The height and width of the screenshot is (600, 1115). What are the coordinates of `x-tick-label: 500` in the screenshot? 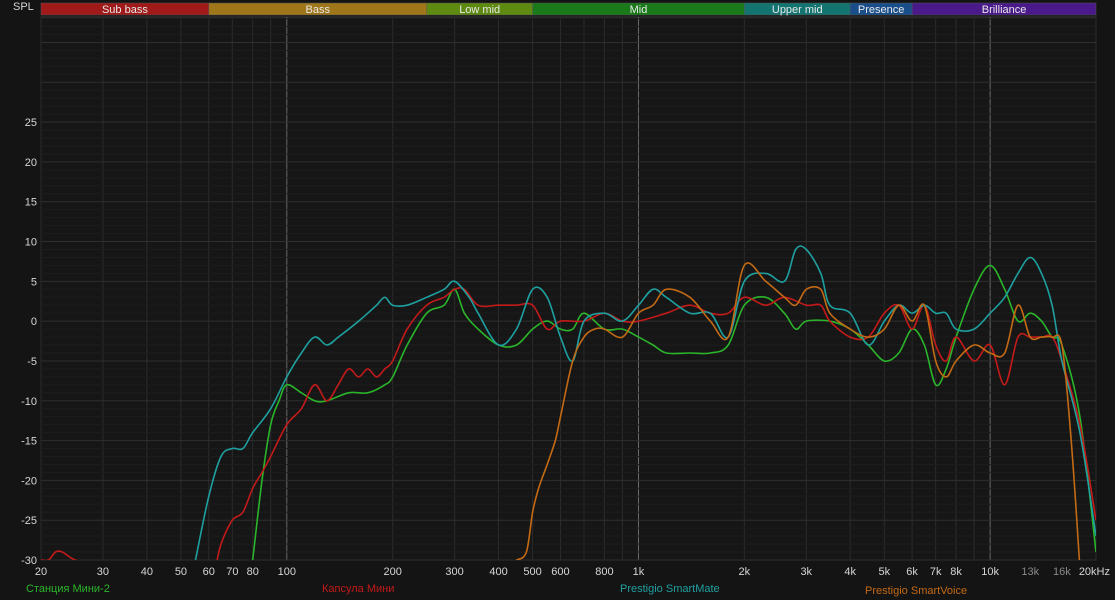 It's located at (532, 572).